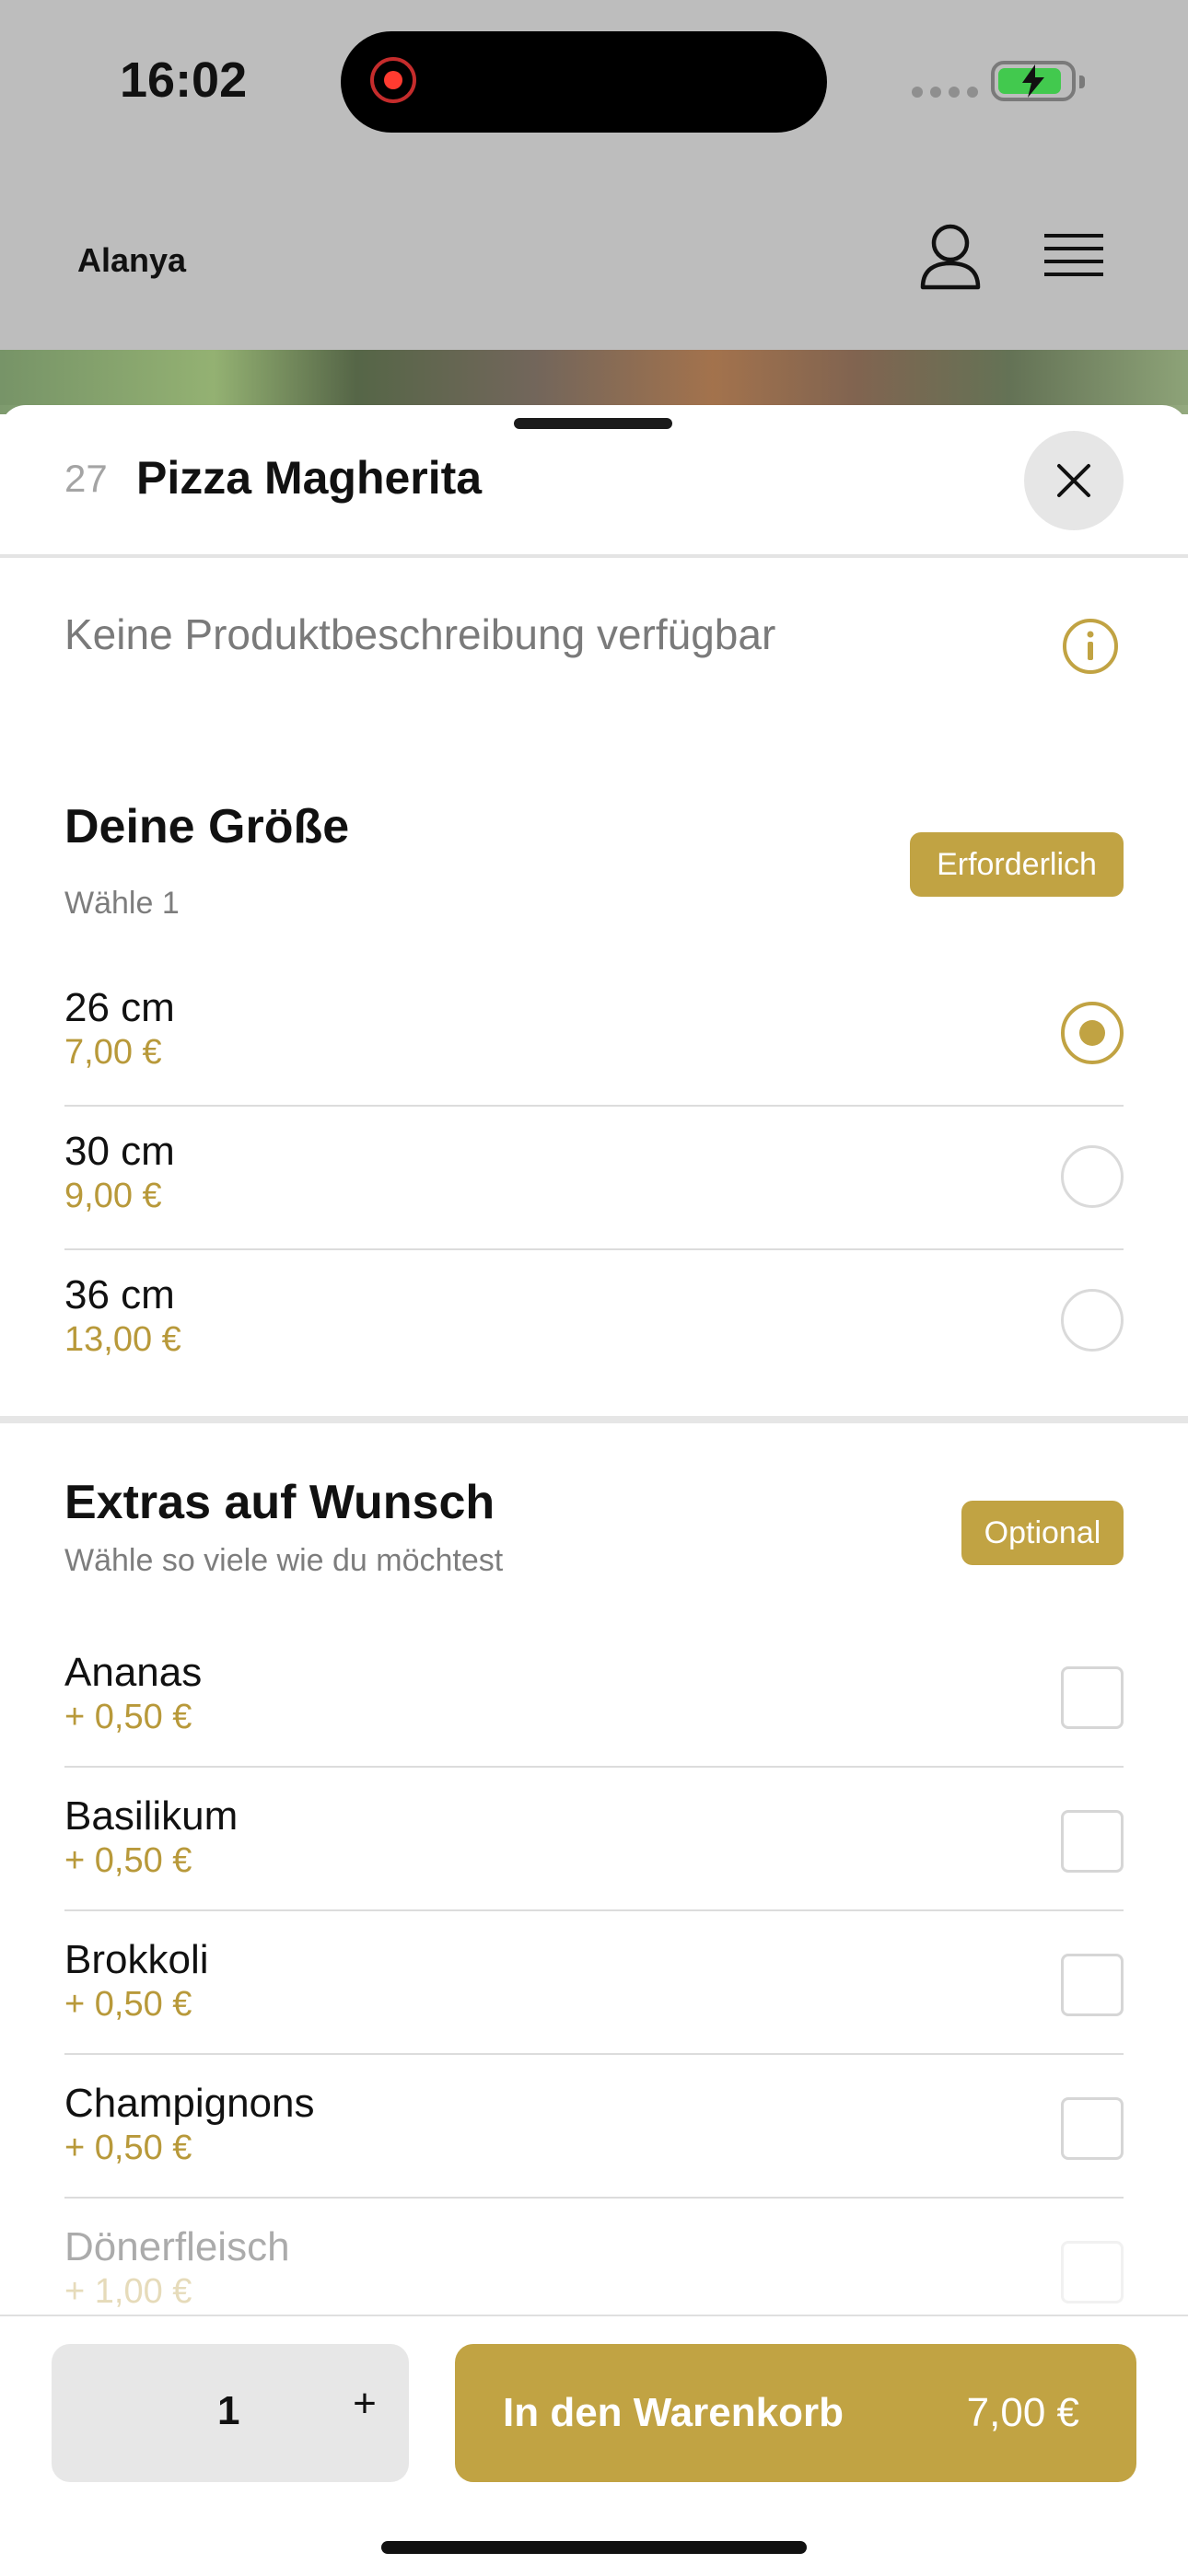  I want to click on size-option-name: 26 cm, so click(119, 1007).